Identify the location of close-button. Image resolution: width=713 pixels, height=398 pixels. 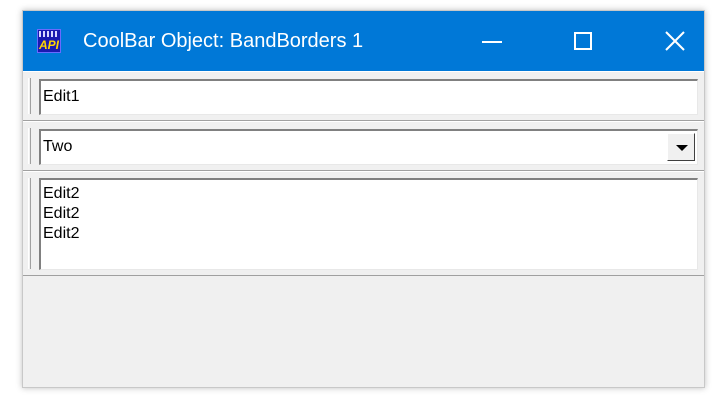
(675, 41).